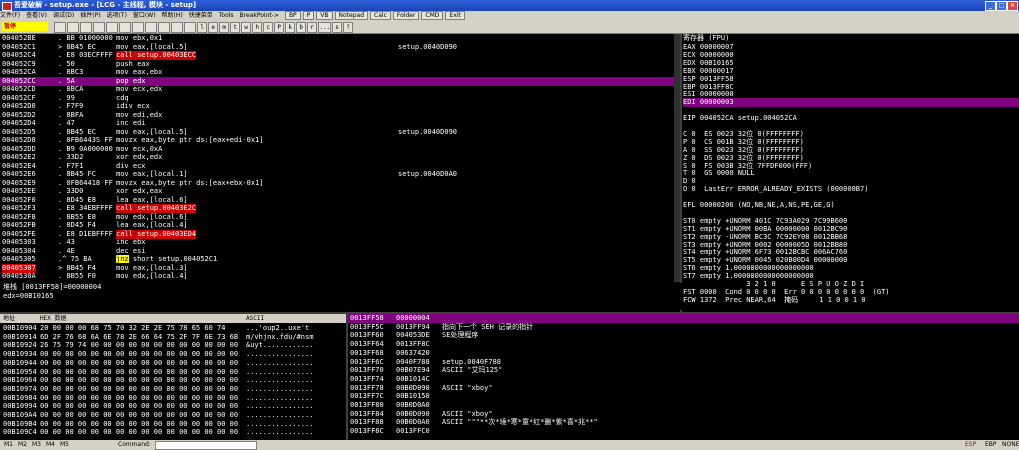  I want to click on stack-row: 0013FF74 00B1014C, so click(683, 379).